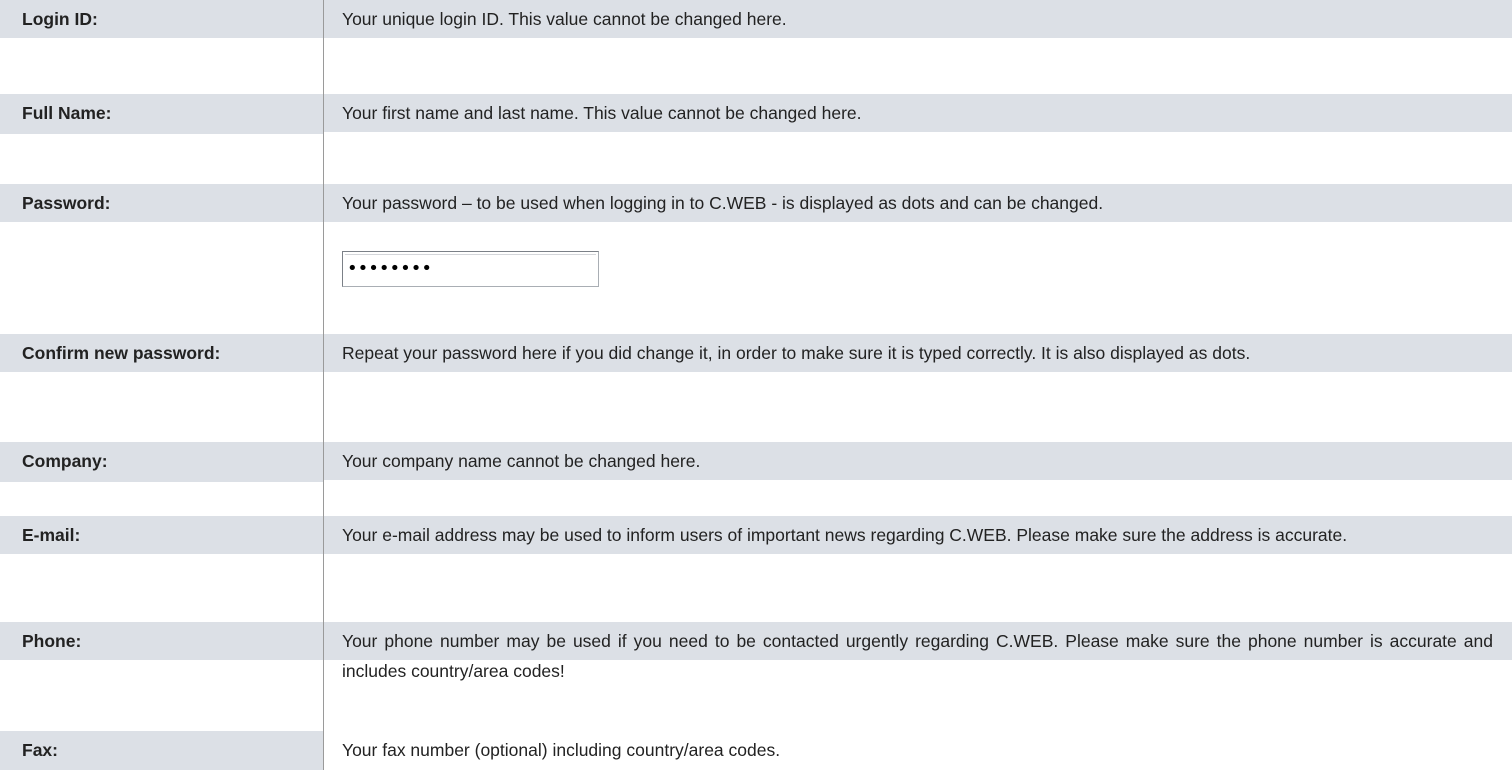 This screenshot has width=1512, height=770. I want to click on row-label-phone: Phone:, so click(52, 641).